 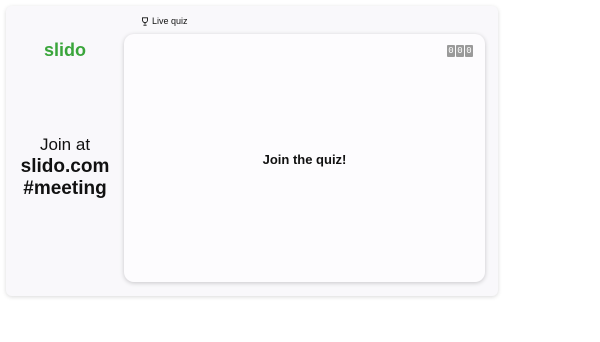 What do you see at coordinates (170, 21) in the screenshot?
I see `live-quiz-text: Live quiz` at bounding box center [170, 21].